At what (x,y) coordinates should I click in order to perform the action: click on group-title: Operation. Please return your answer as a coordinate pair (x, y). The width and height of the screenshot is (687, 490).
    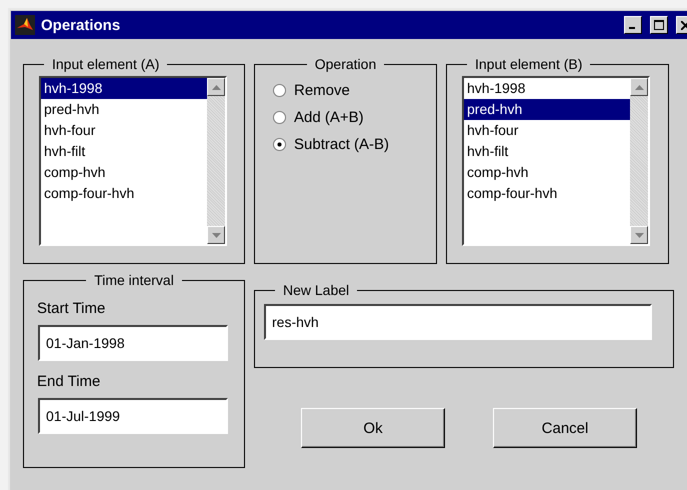
    Looking at the image, I should click on (346, 64).